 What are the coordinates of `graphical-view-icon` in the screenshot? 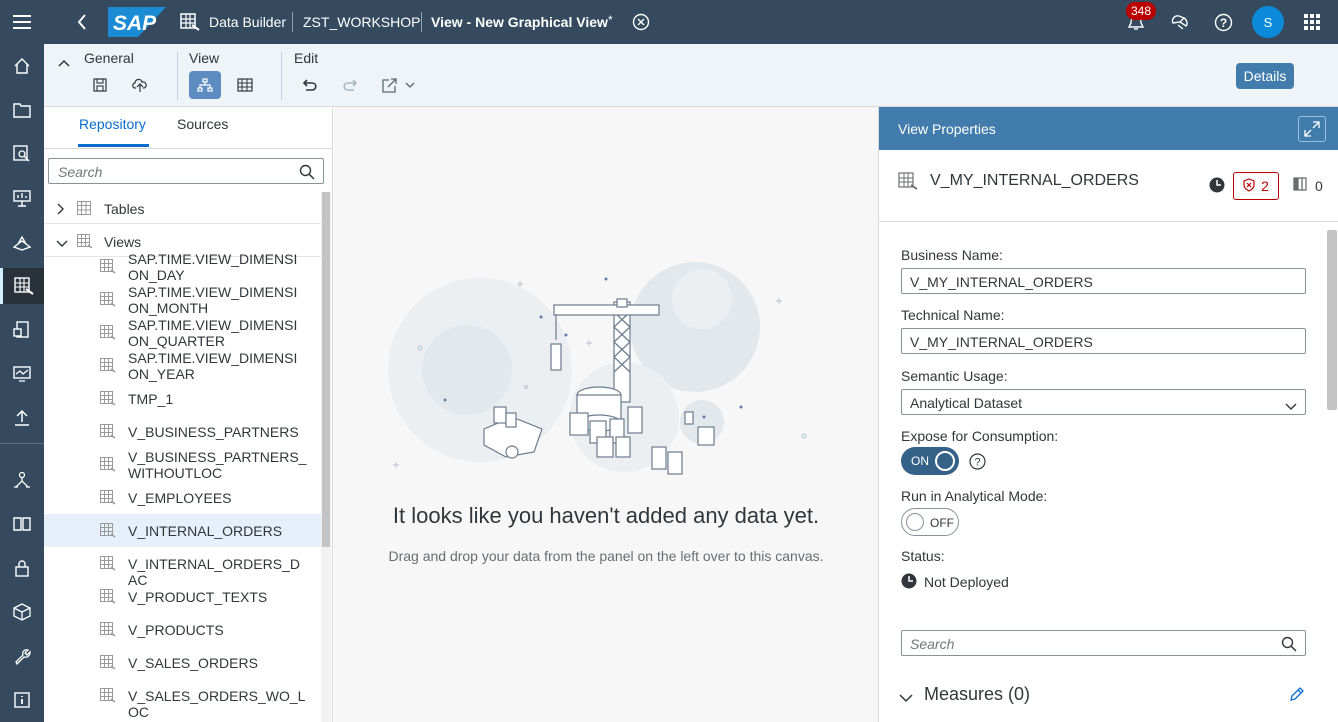 It's located at (205, 85).